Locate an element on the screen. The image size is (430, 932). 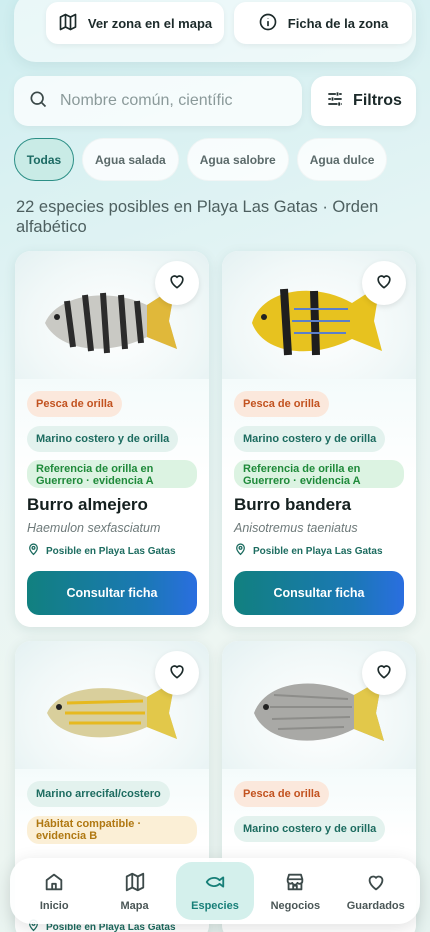
evidence-tag: Hábitat compatible · evidencia B is located at coordinates (112, 830).